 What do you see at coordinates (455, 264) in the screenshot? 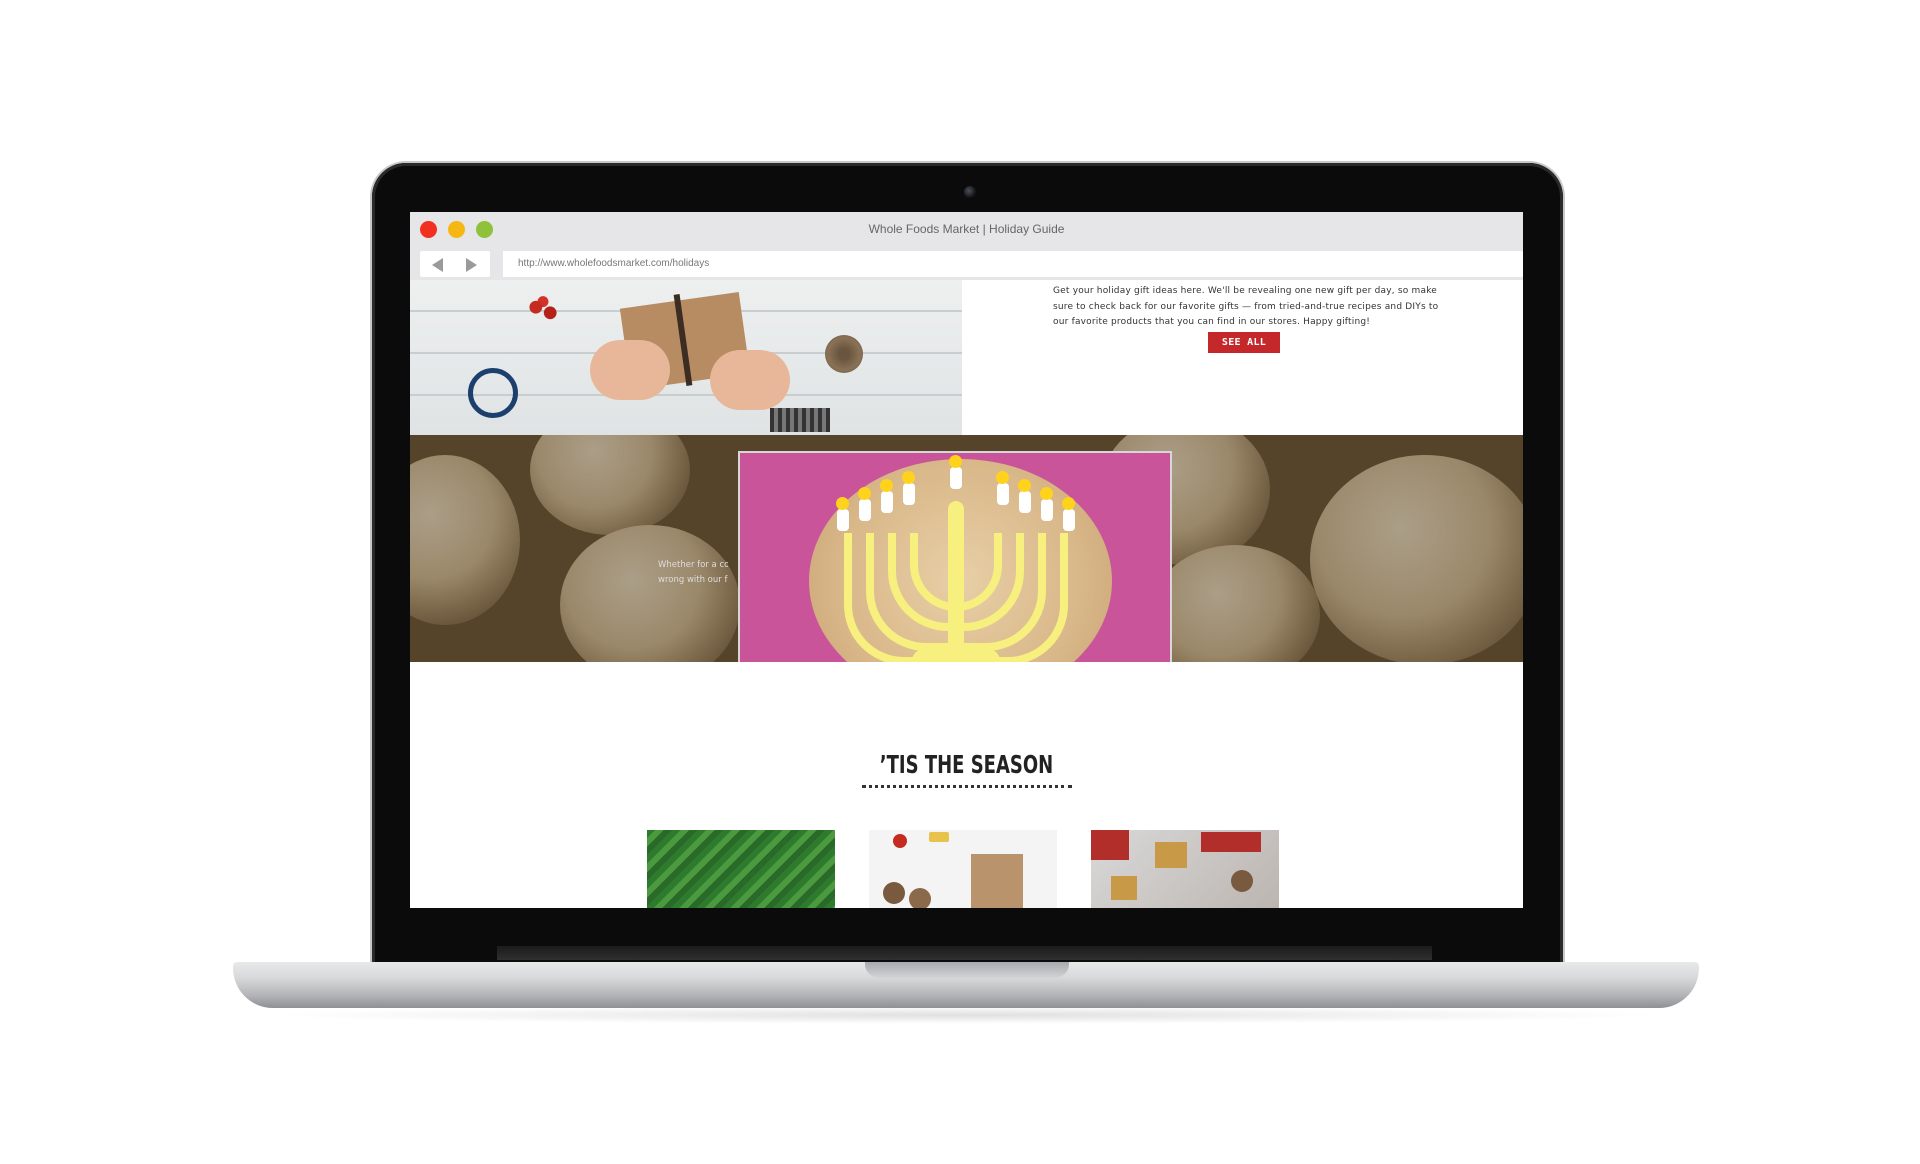
I see `nav-buttons` at bounding box center [455, 264].